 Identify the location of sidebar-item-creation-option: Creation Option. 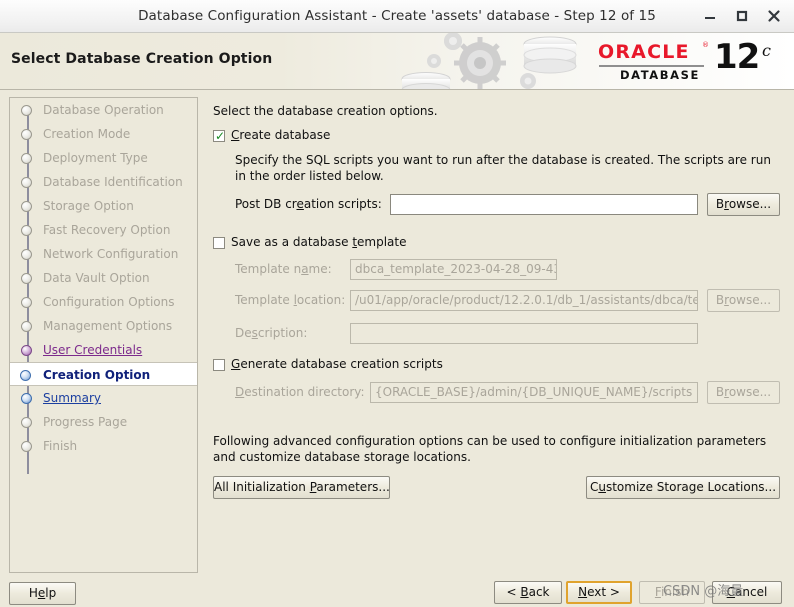
(103, 374).